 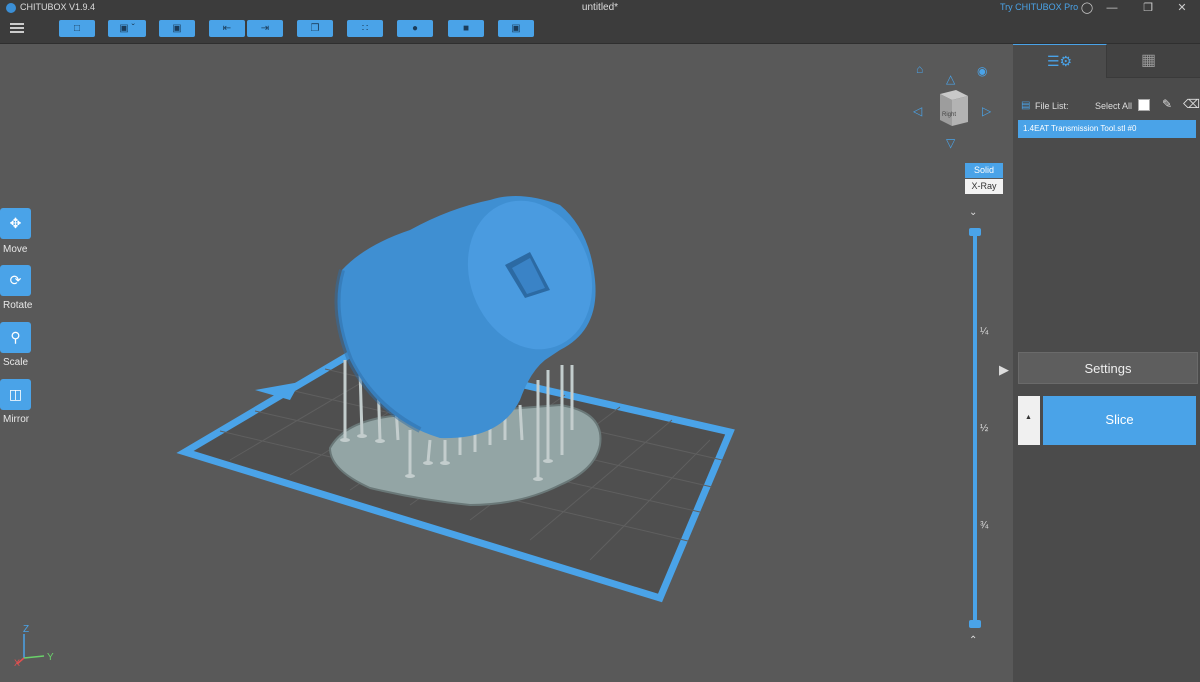 I want to click on mirror-tool-button: ◫, so click(x=15, y=394).